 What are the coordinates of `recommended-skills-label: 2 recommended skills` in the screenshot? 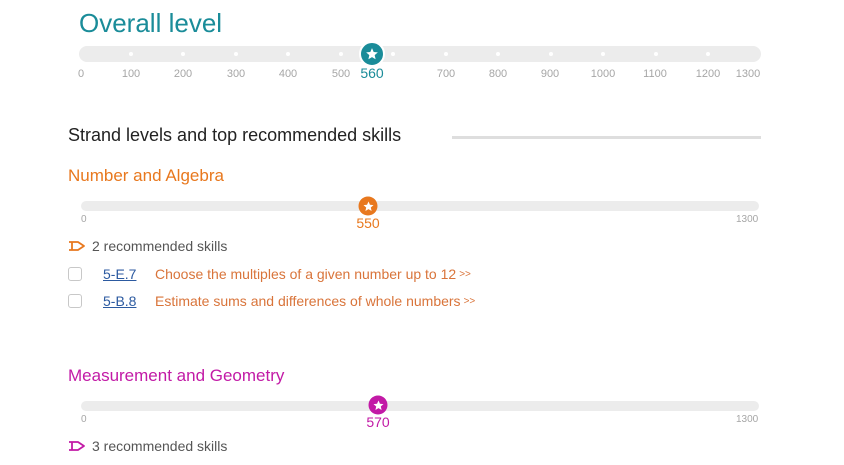 It's located at (160, 246).